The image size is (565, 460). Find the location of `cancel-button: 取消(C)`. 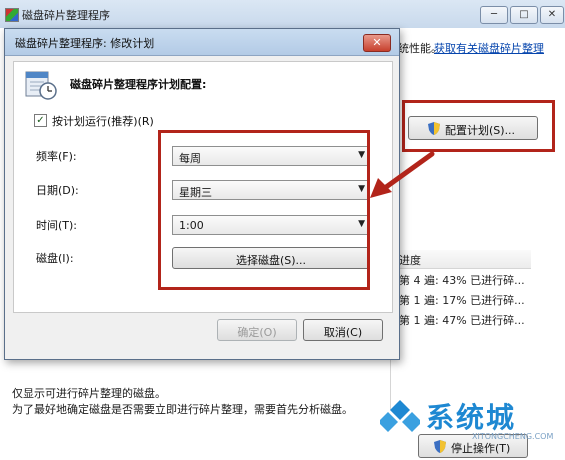

cancel-button: 取消(C) is located at coordinates (343, 330).